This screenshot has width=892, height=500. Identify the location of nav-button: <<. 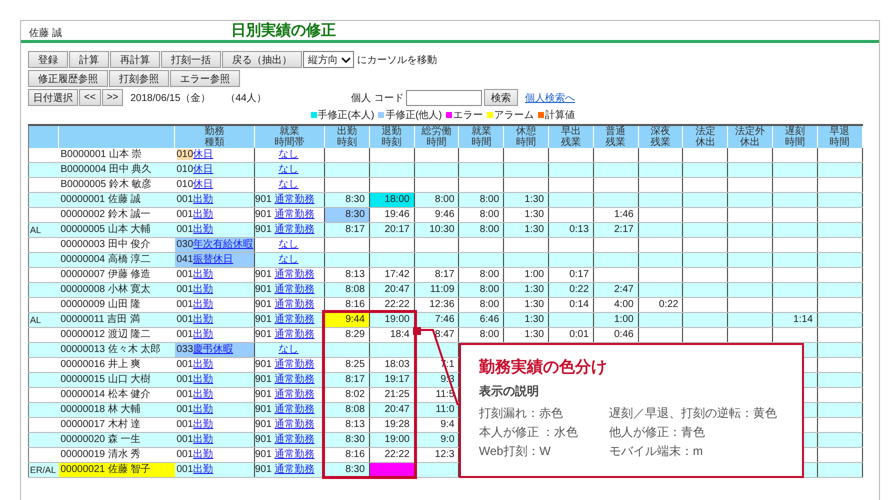
(90, 97).